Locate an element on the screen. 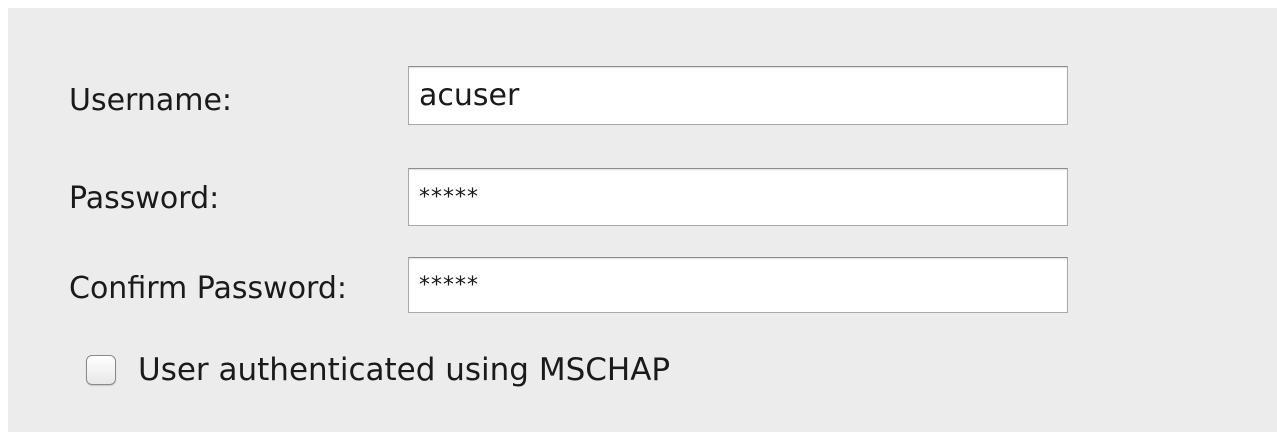  mschap-checkbox is located at coordinates (101, 370).